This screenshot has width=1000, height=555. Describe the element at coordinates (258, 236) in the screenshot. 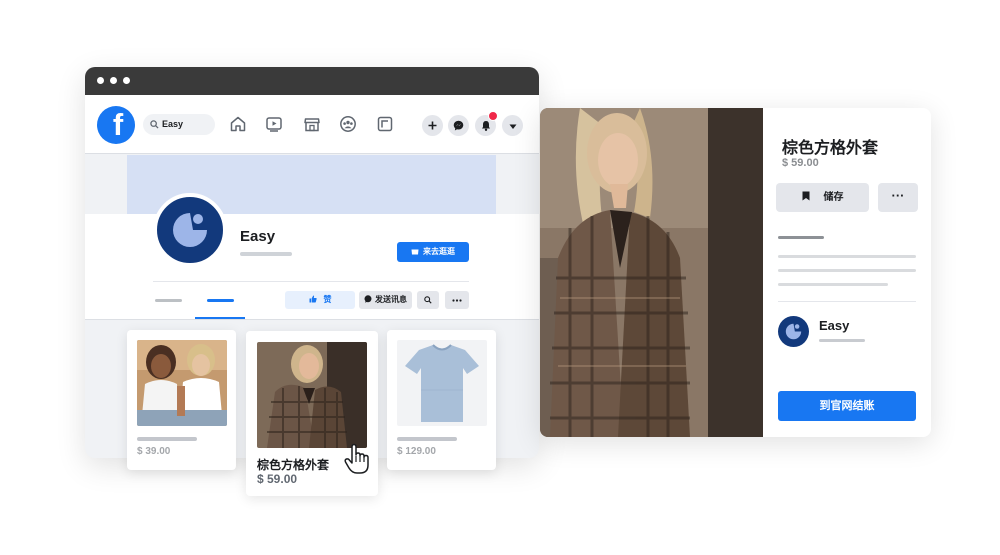

I see `profile-name: Easy` at that location.